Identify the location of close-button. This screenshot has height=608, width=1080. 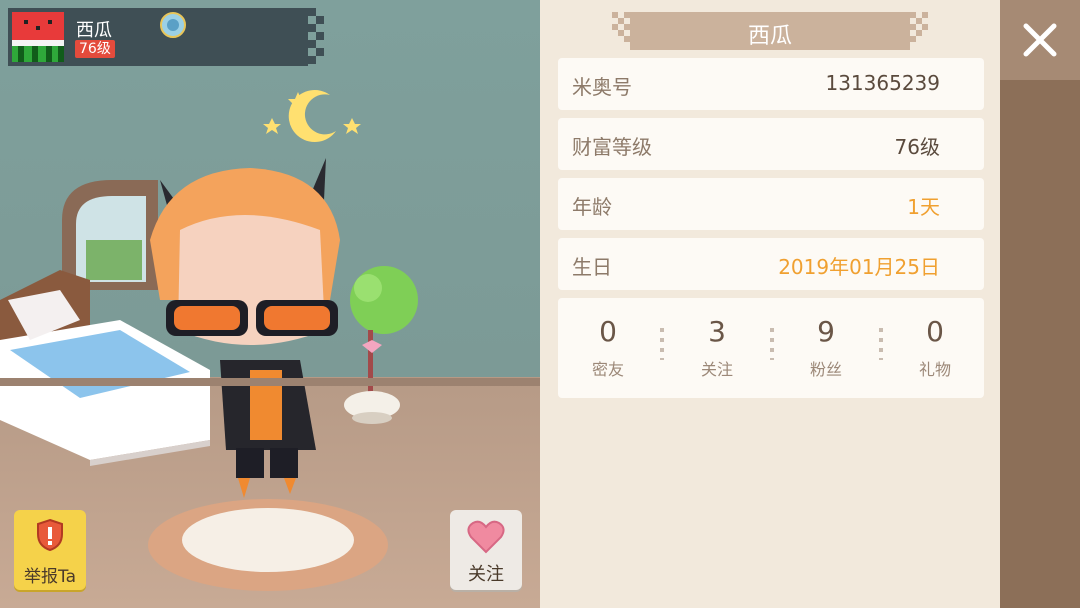
(1040, 40).